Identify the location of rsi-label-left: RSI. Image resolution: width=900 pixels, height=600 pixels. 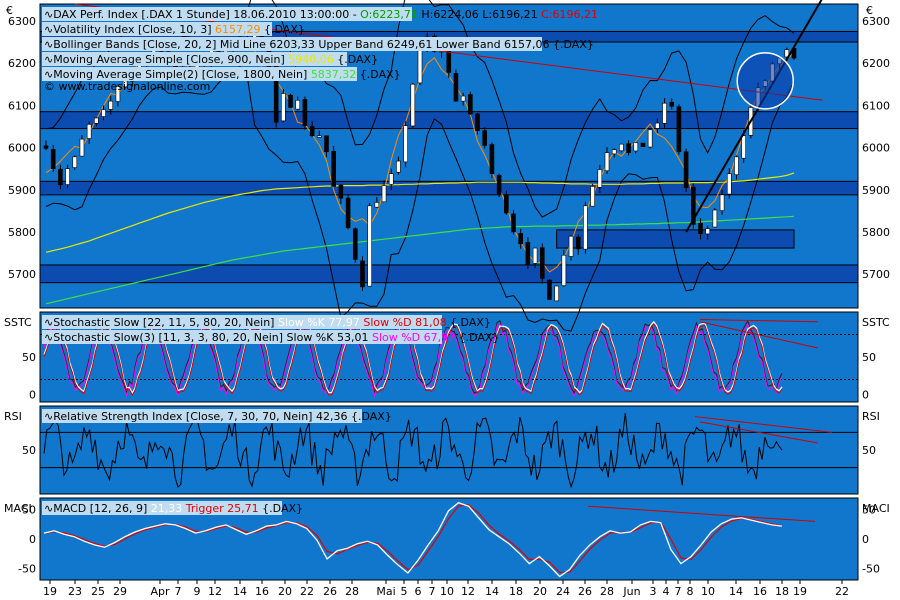
(13, 416).